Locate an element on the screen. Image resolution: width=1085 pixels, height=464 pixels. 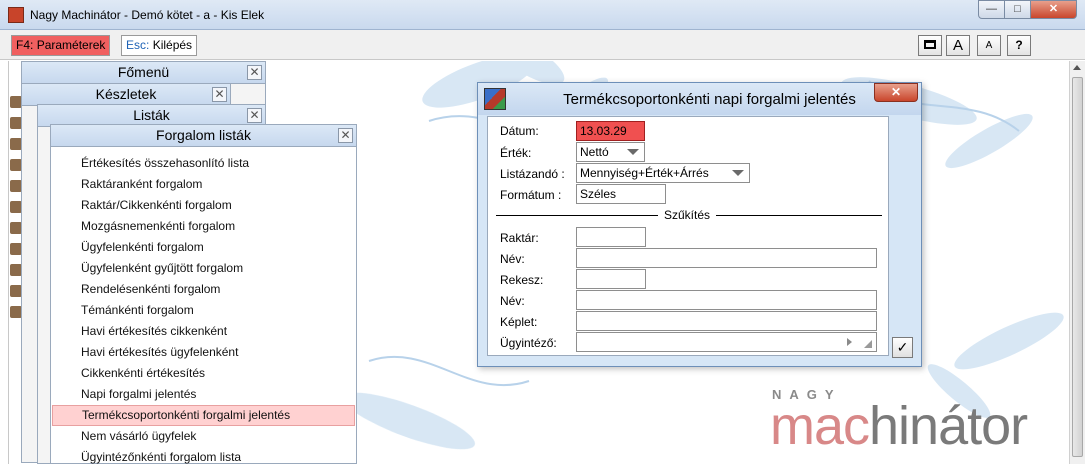
close-window-button: ✕ is located at coordinates (1053, 9).